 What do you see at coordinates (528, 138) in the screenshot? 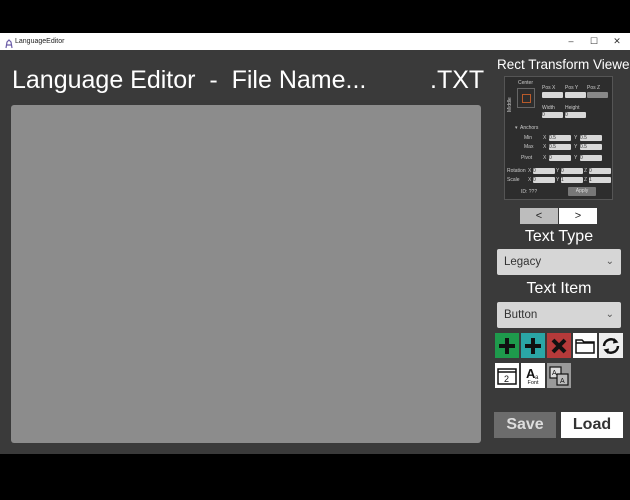
I see `min-label: Min` at bounding box center [528, 138].